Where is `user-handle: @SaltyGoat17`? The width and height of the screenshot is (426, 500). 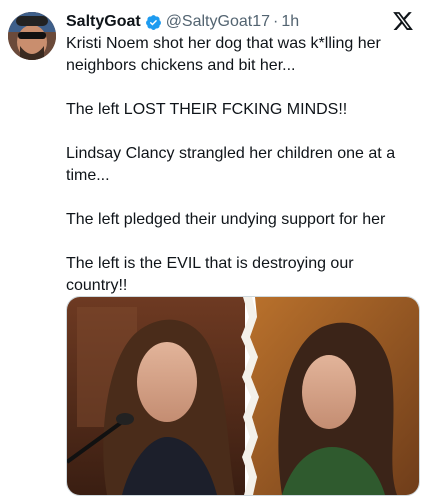 user-handle: @SaltyGoat17 is located at coordinates (218, 22).